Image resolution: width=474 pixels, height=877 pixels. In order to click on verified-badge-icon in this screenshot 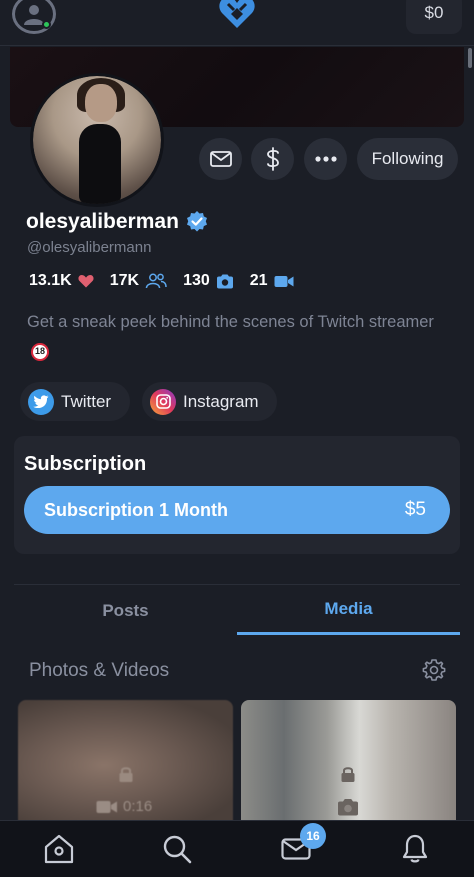, I will do `click(196, 221)`.